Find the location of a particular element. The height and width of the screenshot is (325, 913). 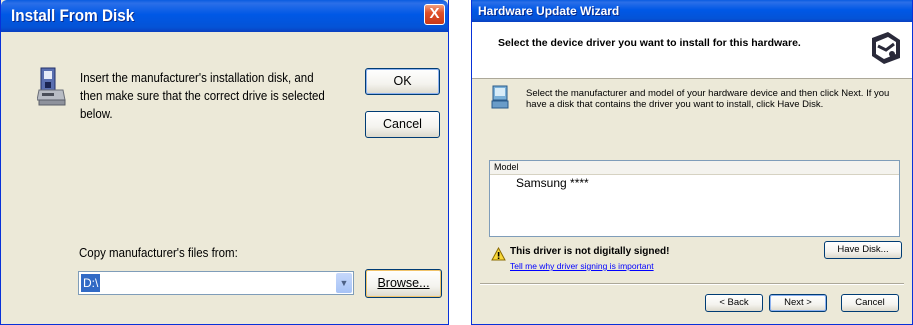

next-button: Next > is located at coordinates (798, 303).